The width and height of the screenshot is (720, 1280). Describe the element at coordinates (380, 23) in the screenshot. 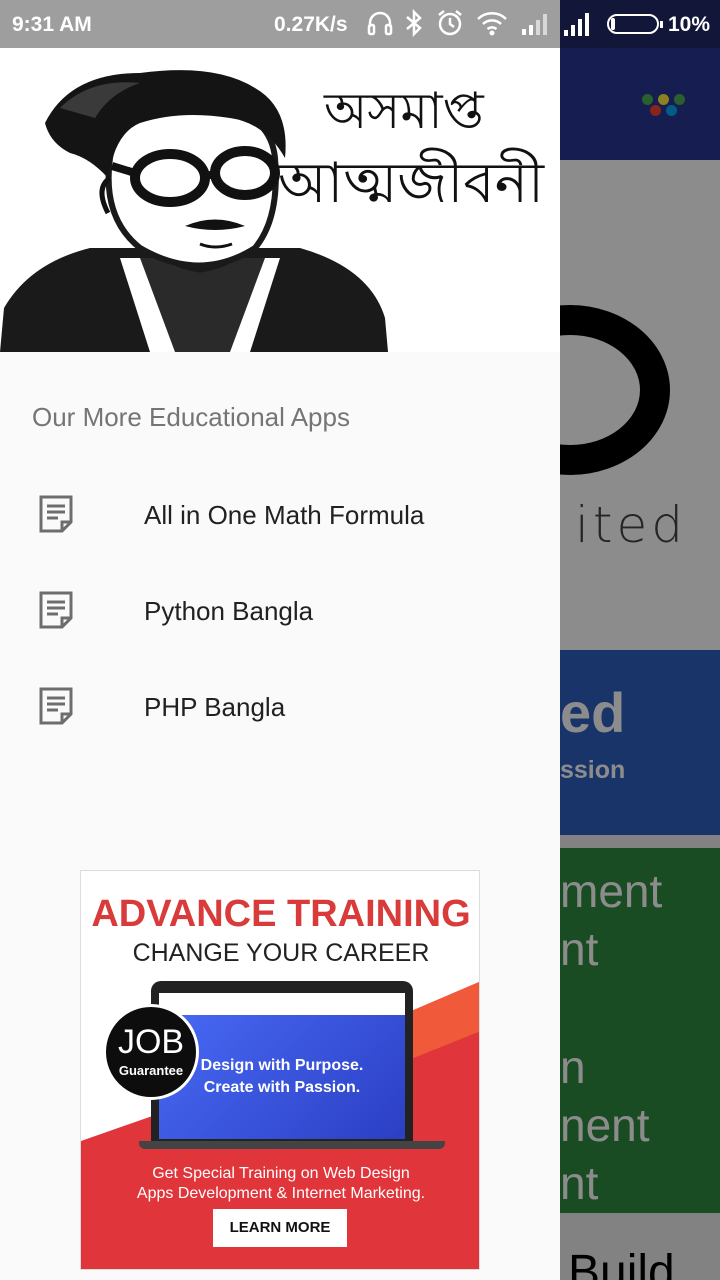

I see `headset-icon` at that location.